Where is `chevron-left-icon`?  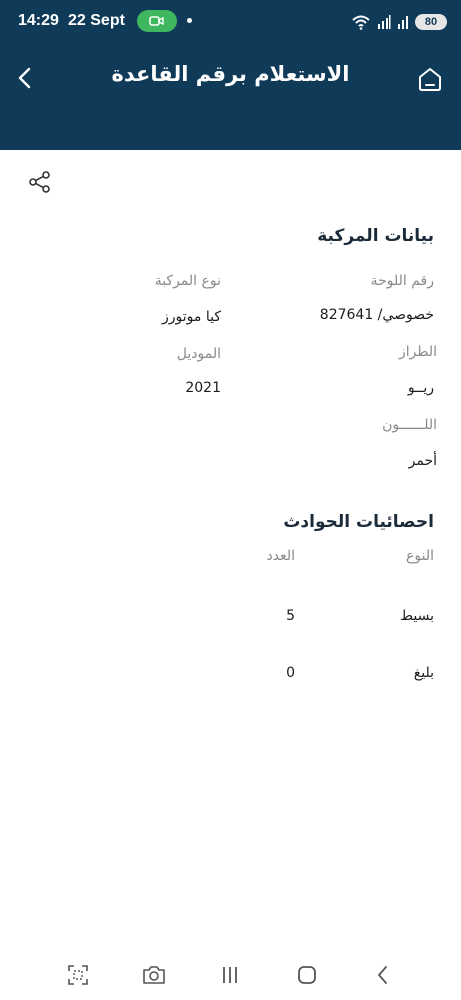 chevron-left-icon is located at coordinates (24, 78).